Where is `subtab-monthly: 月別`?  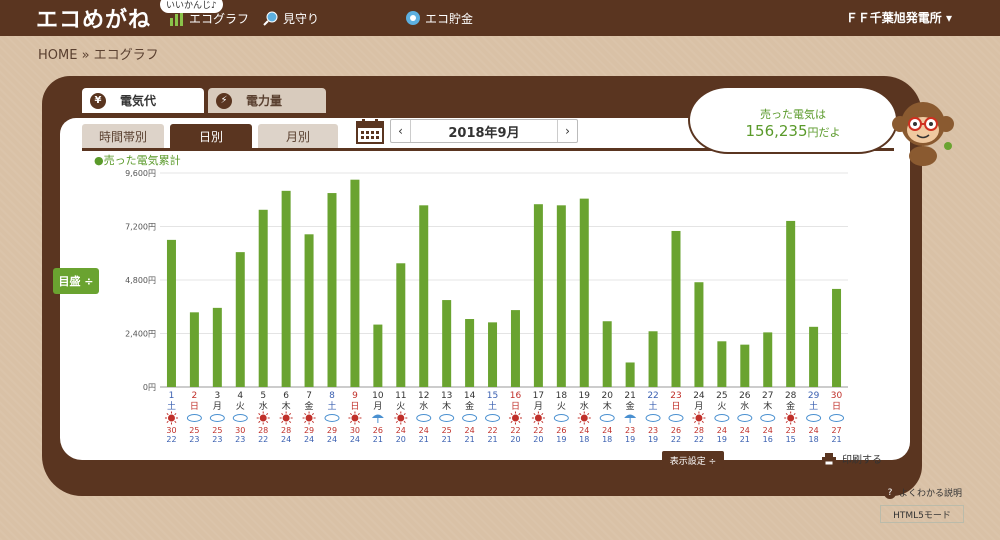
subtab-monthly: 月別 is located at coordinates (298, 136).